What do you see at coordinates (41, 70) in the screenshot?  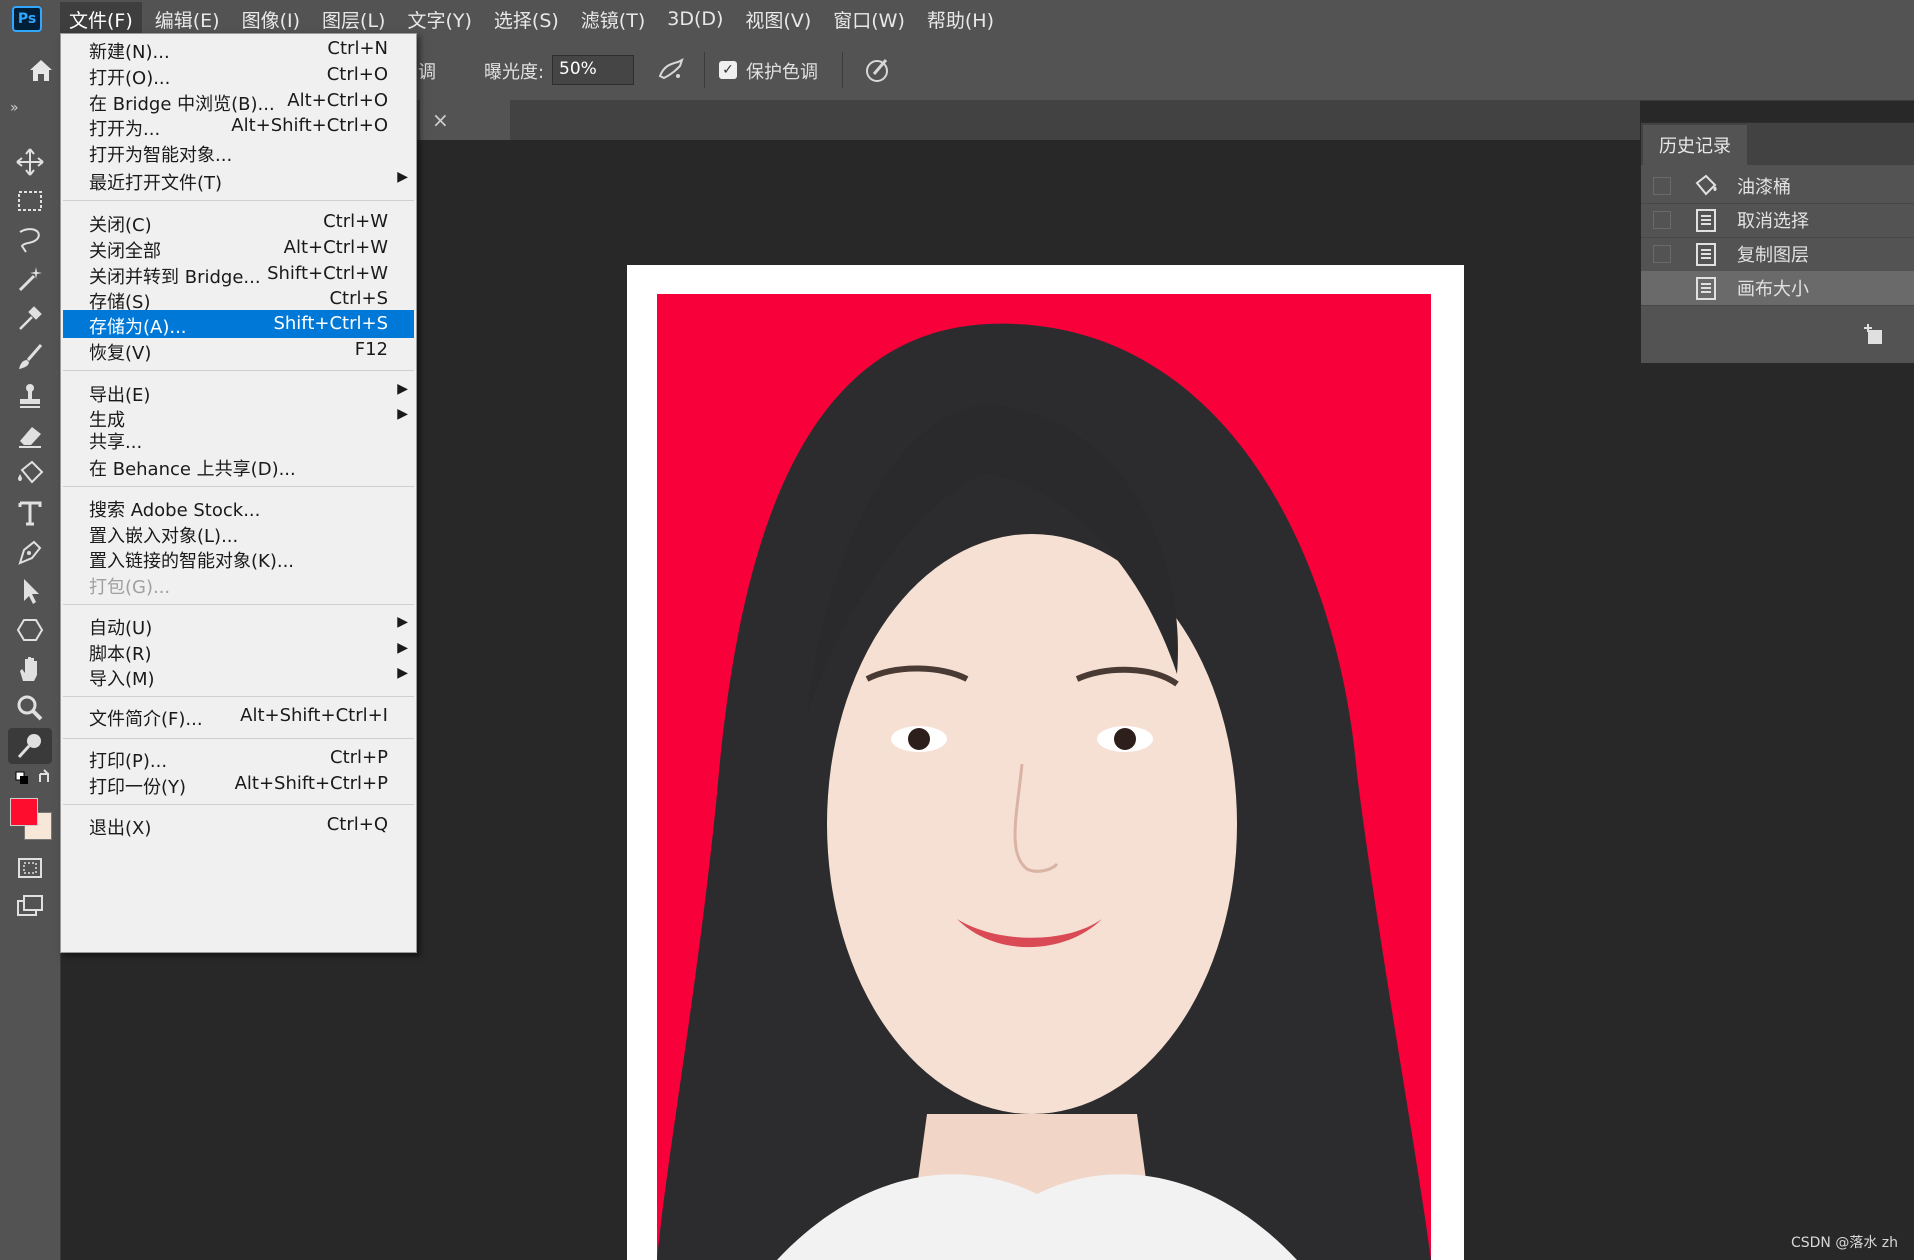 I see `home-icon` at bounding box center [41, 70].